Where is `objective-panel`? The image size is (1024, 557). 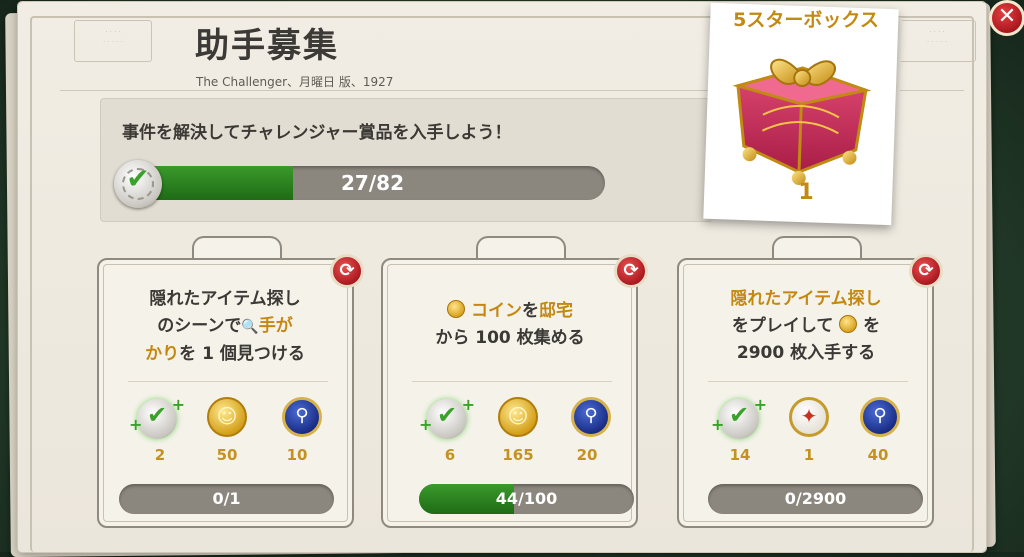
objective-panel is located at coordinates (421, 160).